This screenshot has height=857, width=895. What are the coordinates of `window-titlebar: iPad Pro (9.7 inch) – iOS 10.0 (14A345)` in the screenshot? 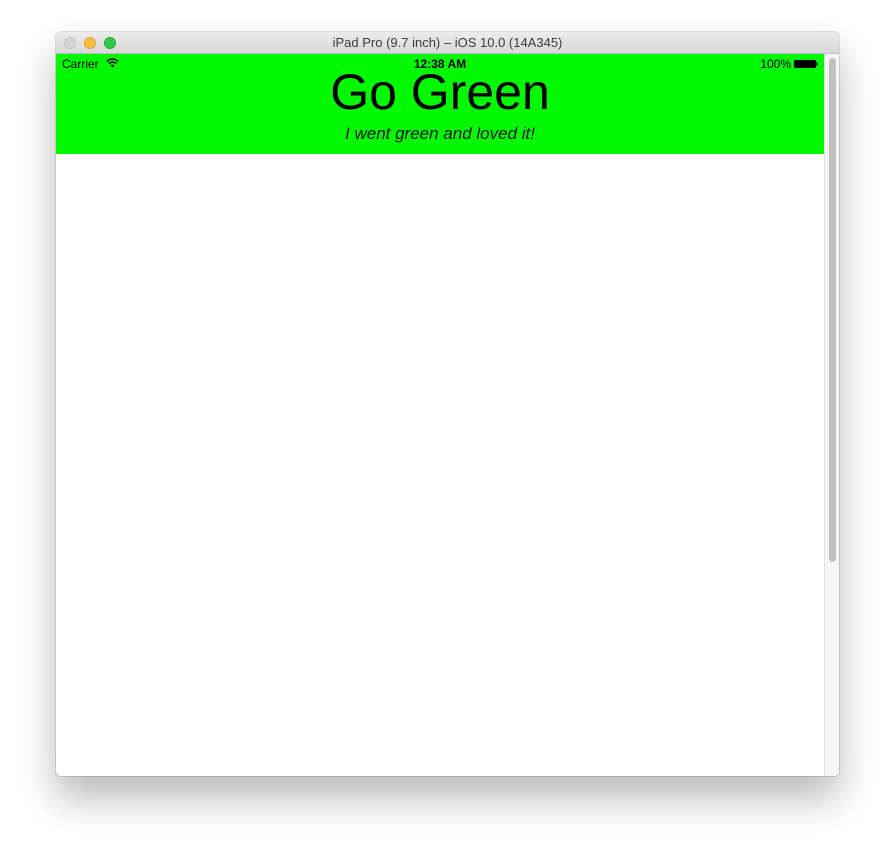 It's located at (447, 43).